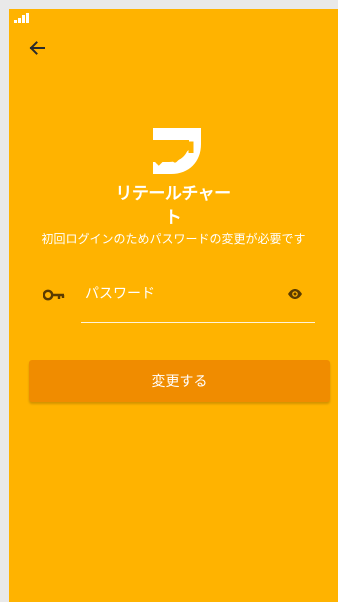 This screenshot has width=338, height=602. Describe the element at coordinates (173, 19) in the screenshot. I see `status-bar` at that location.